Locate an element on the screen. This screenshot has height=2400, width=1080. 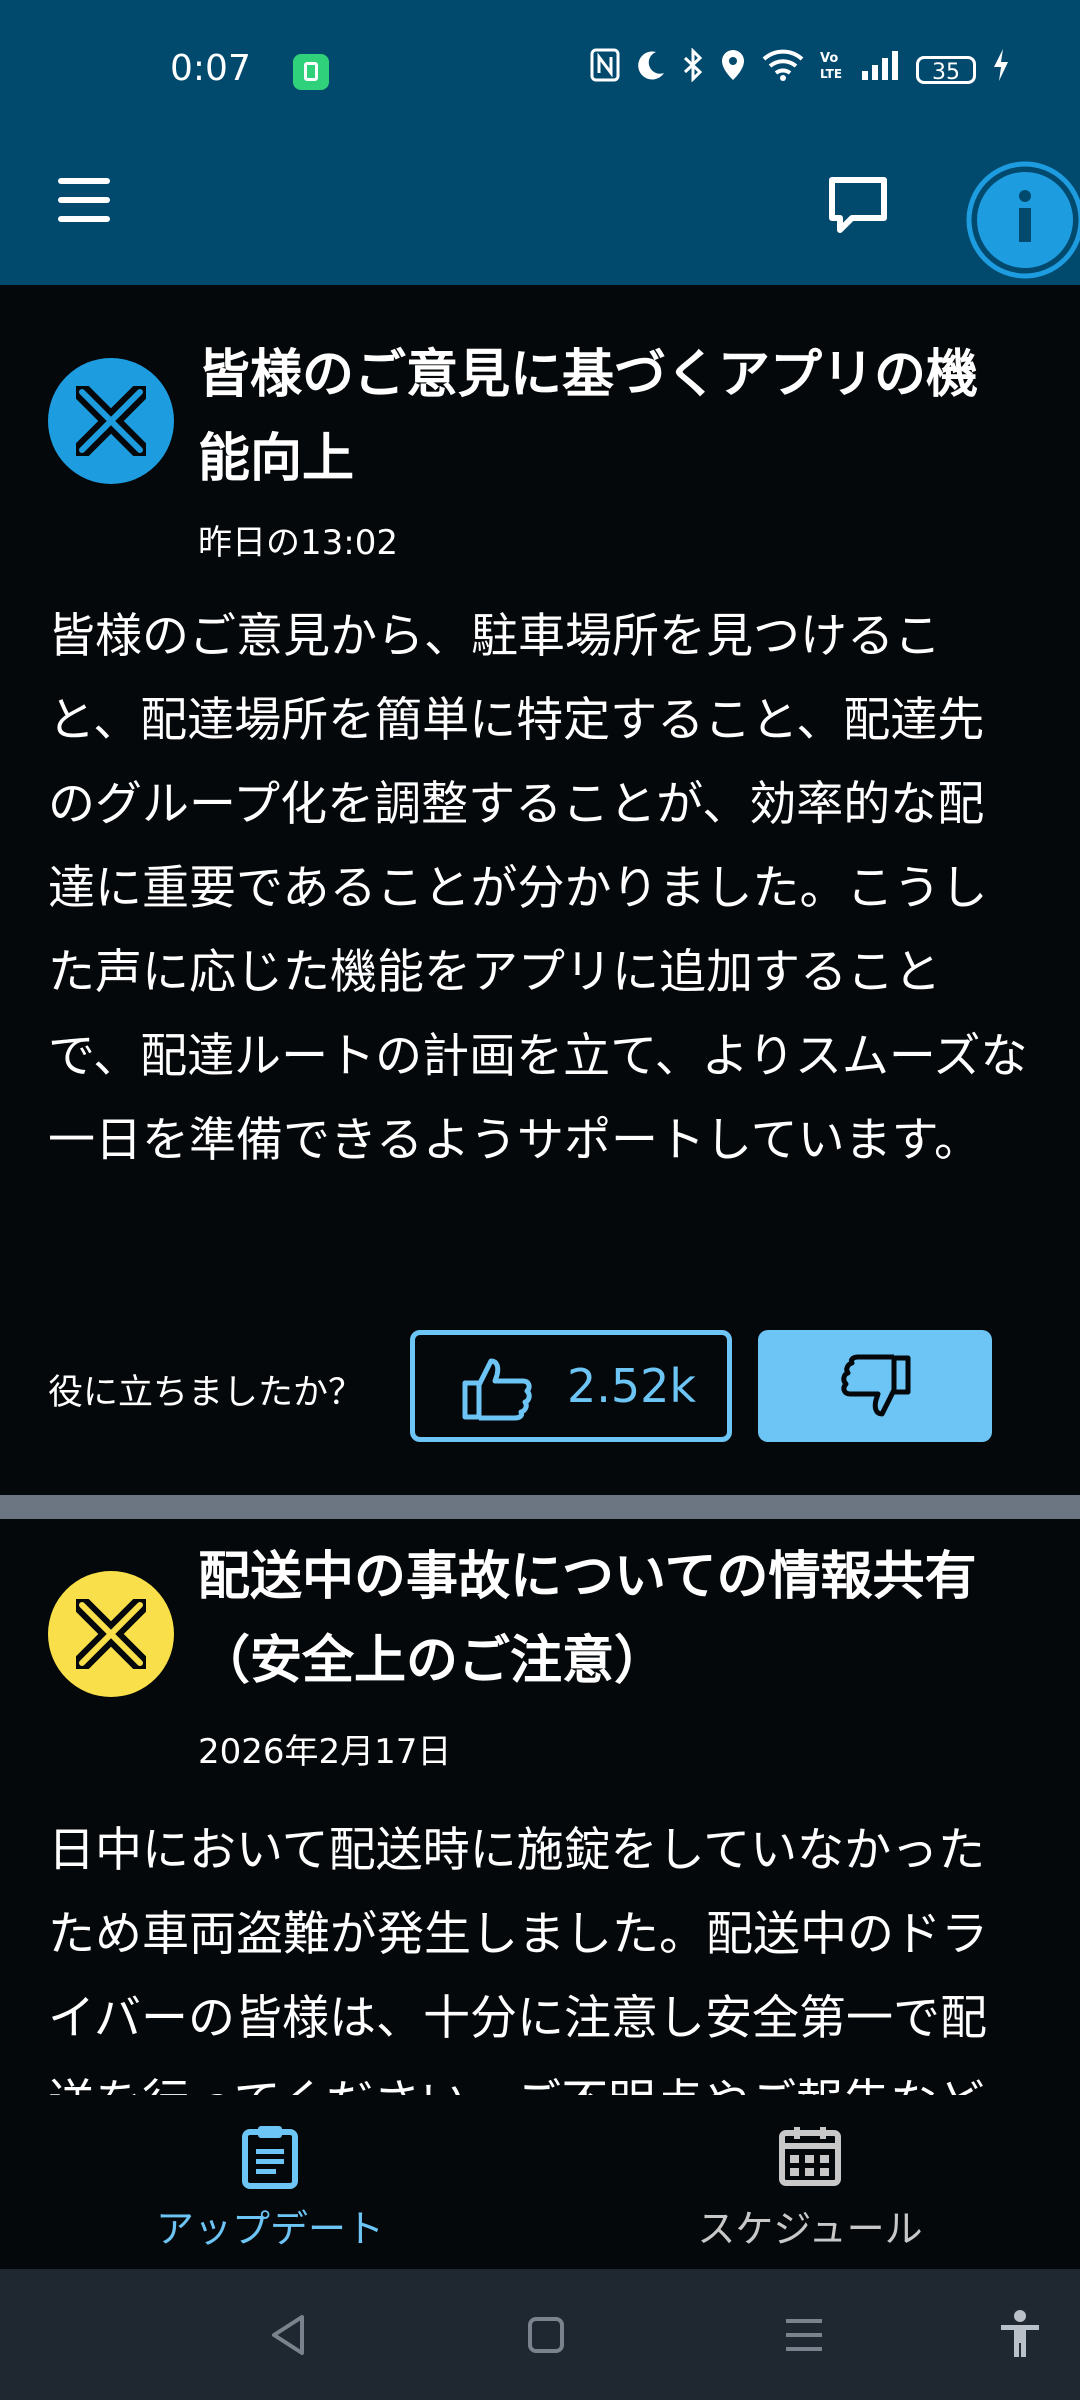
chat-icon is located at coordinates (858, 206).